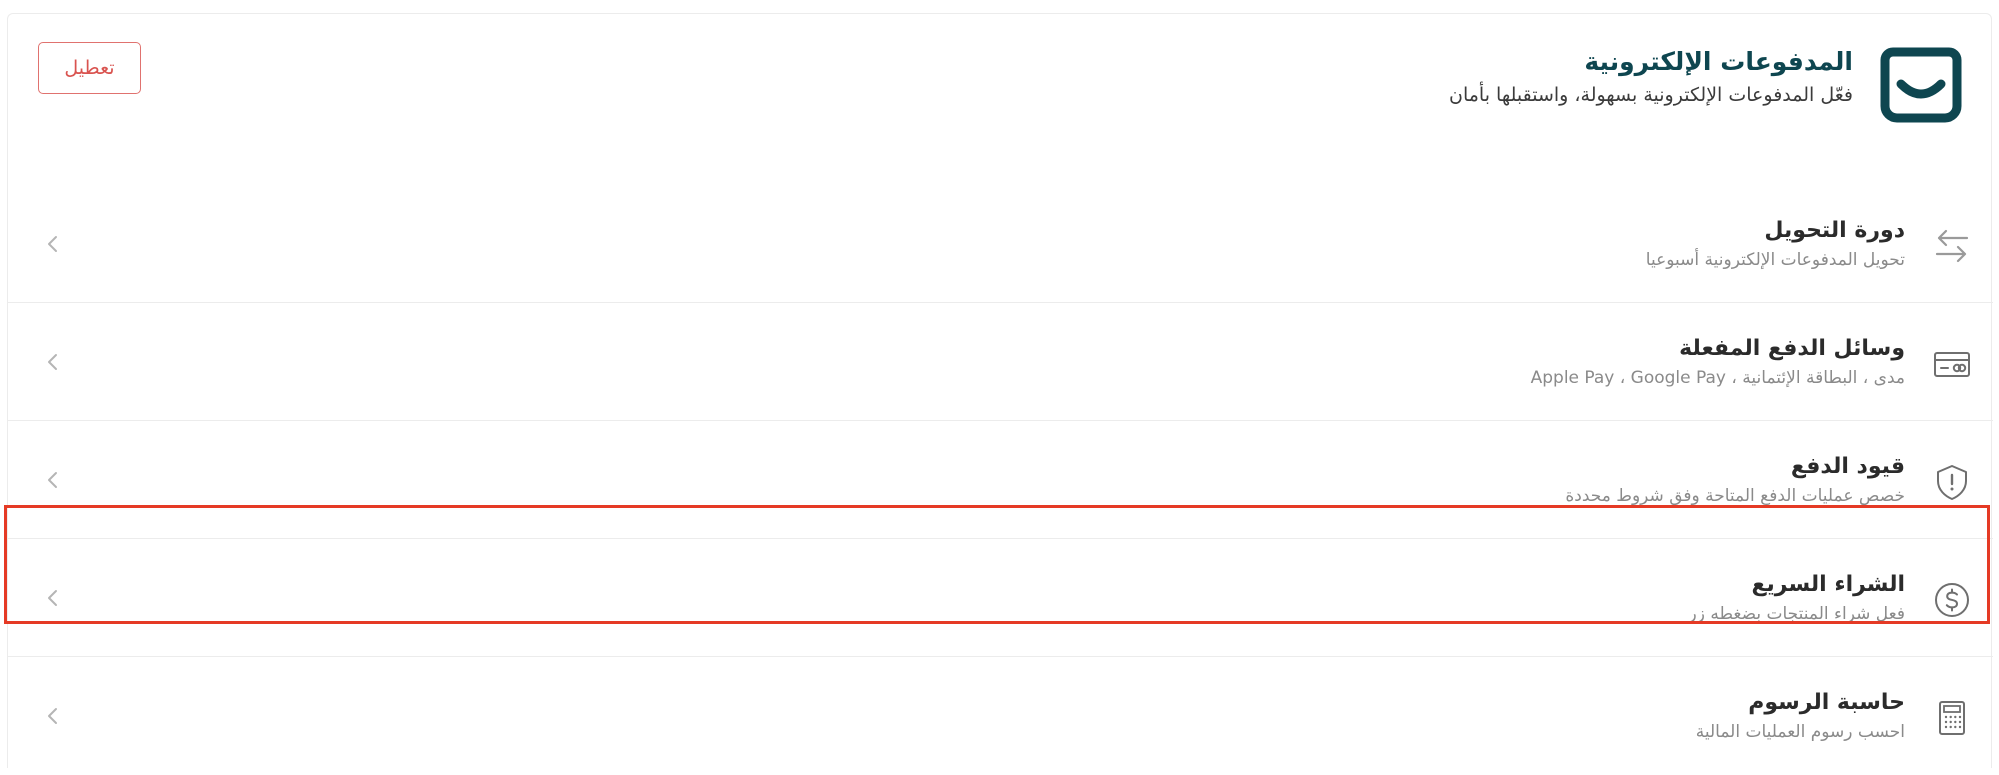 The width and height of the screenshot is (1999, 775). What do you see at coordinates (1952, 482) in the screenshot?
I see `shield-alert-icon` at bounding box center [1952, 482].